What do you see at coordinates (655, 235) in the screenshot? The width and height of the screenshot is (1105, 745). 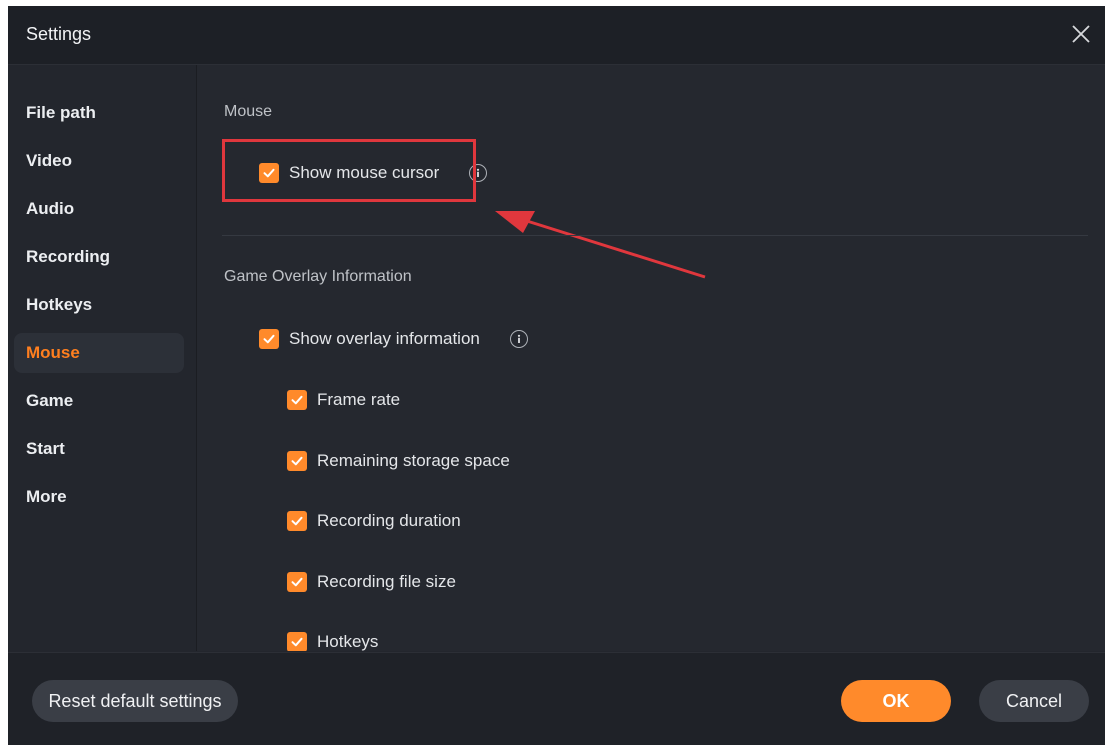 I see `section-divider` at bounding box center [655, 235].